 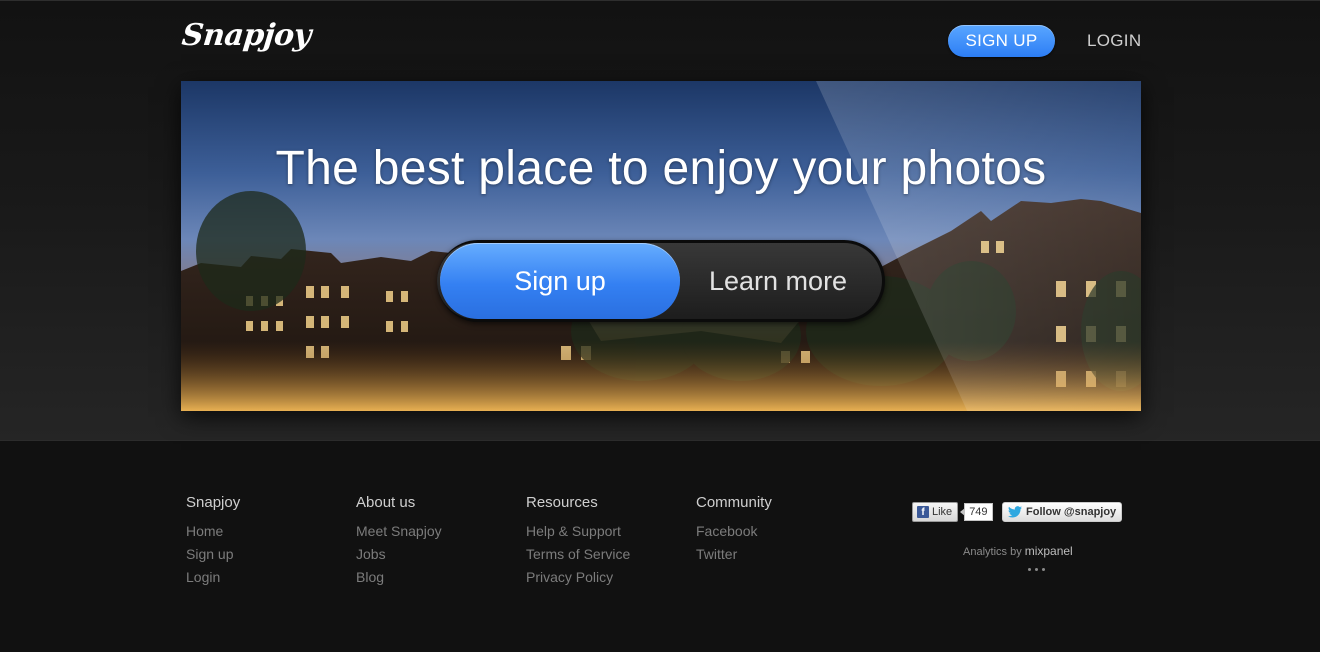 I want to click on footer-link-login: Login, so click(x=213, y=580).